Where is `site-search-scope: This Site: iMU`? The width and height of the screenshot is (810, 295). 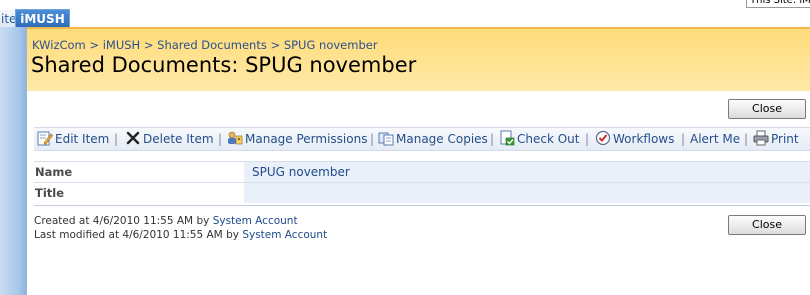
site-search-scope: This Site: iMU is located at coordinates (778, 4).